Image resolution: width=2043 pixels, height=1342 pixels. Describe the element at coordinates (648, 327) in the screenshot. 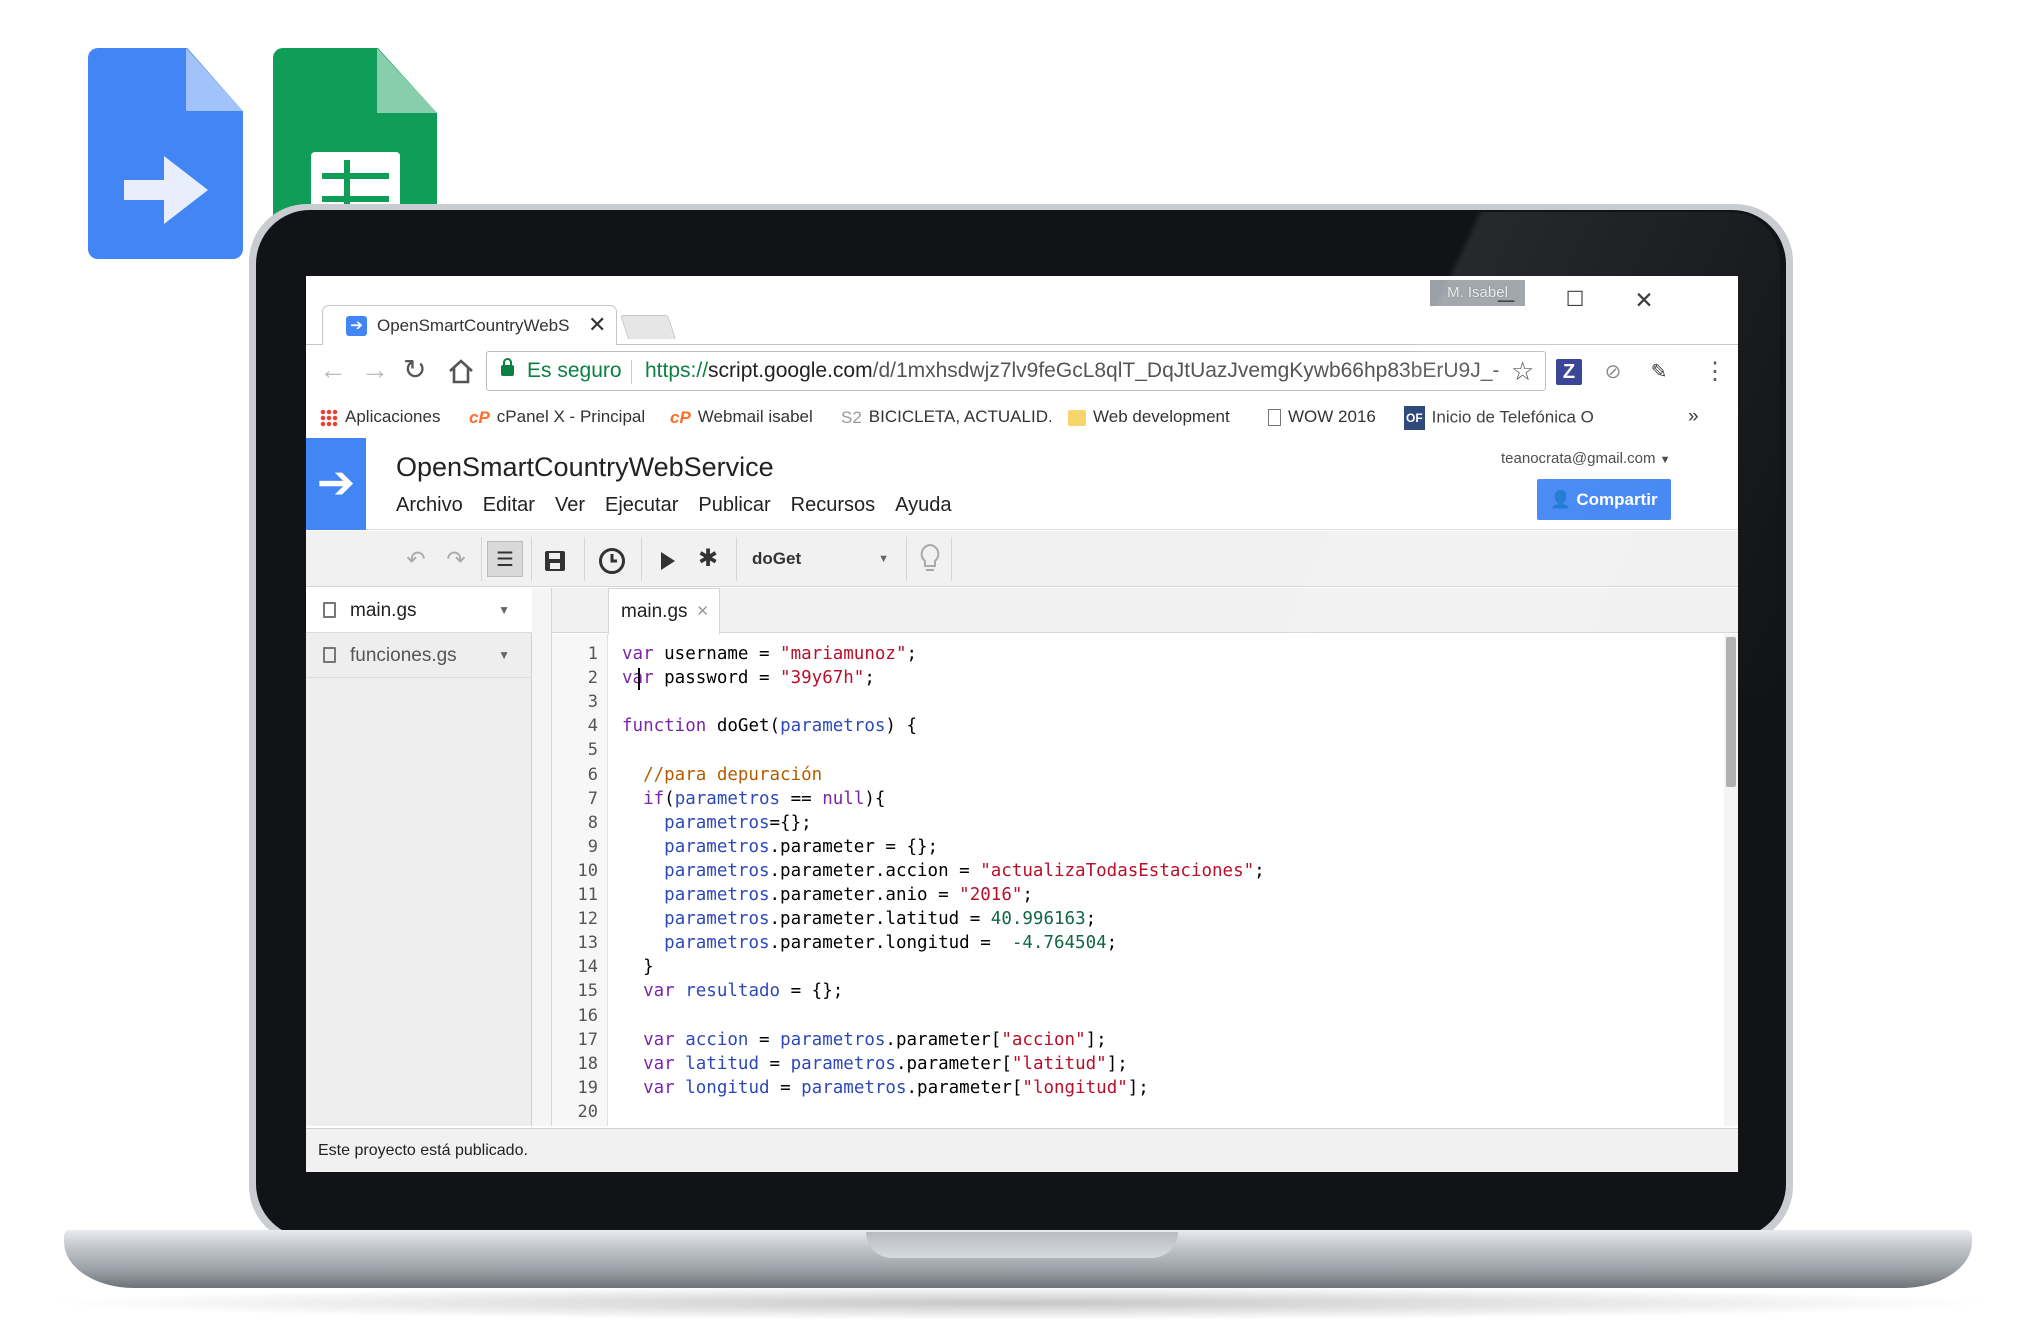

I see `new-tab-button` at that location.